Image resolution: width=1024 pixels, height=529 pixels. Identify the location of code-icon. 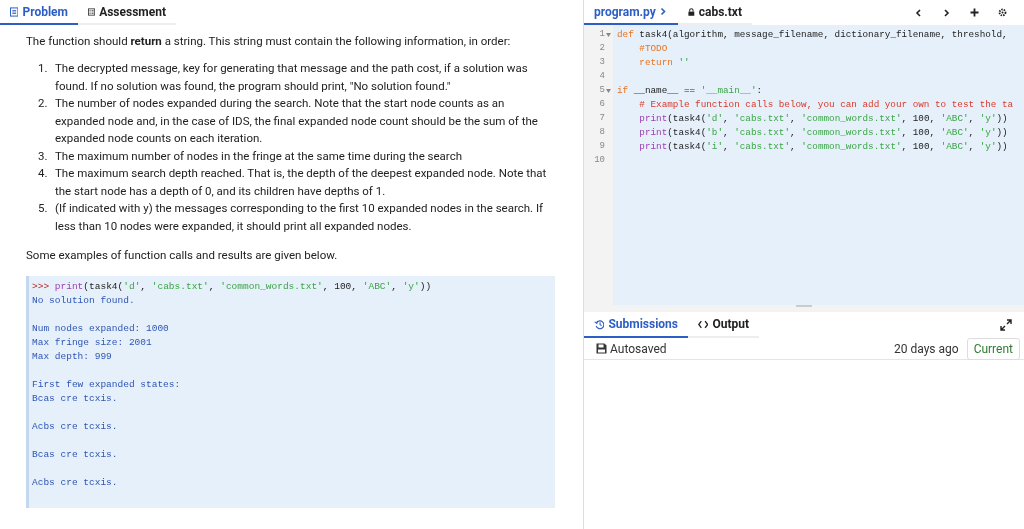
(703, 324).